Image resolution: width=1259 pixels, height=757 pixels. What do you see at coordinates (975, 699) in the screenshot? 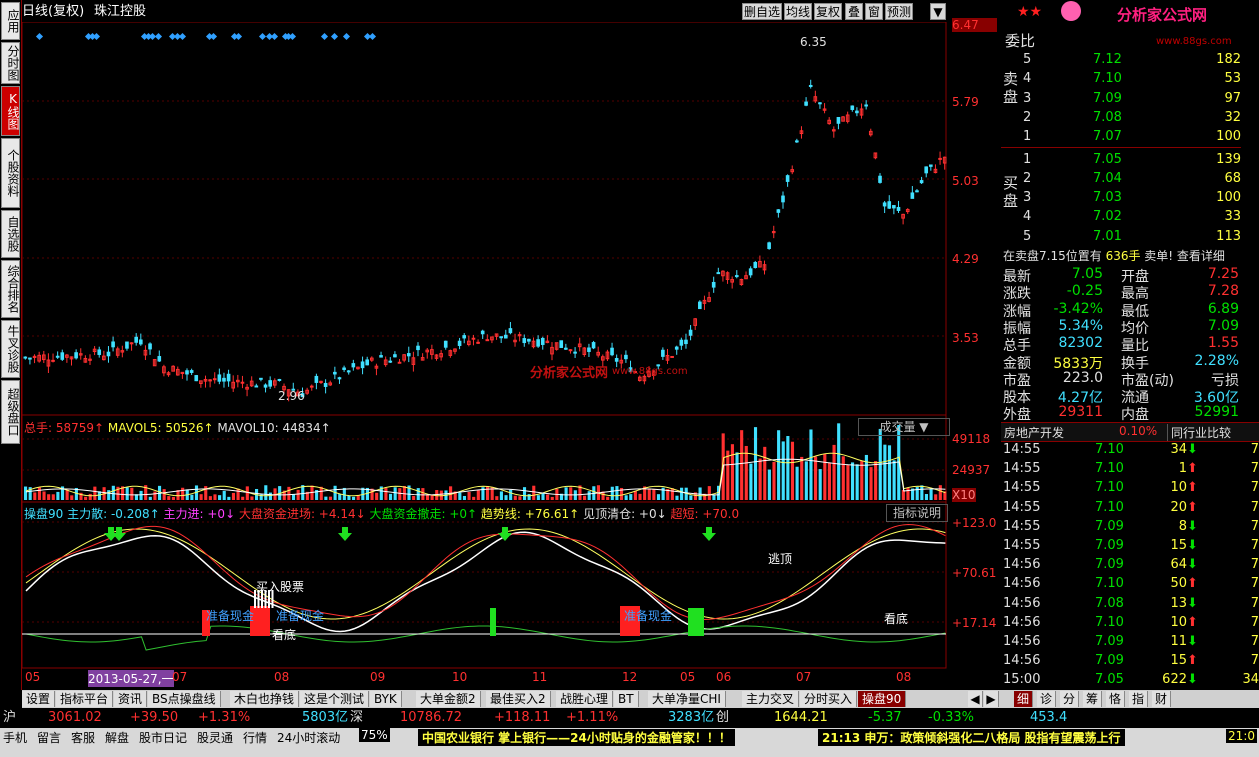
I see `scroll-left-button: ◀` at bounding box center [975, 699].